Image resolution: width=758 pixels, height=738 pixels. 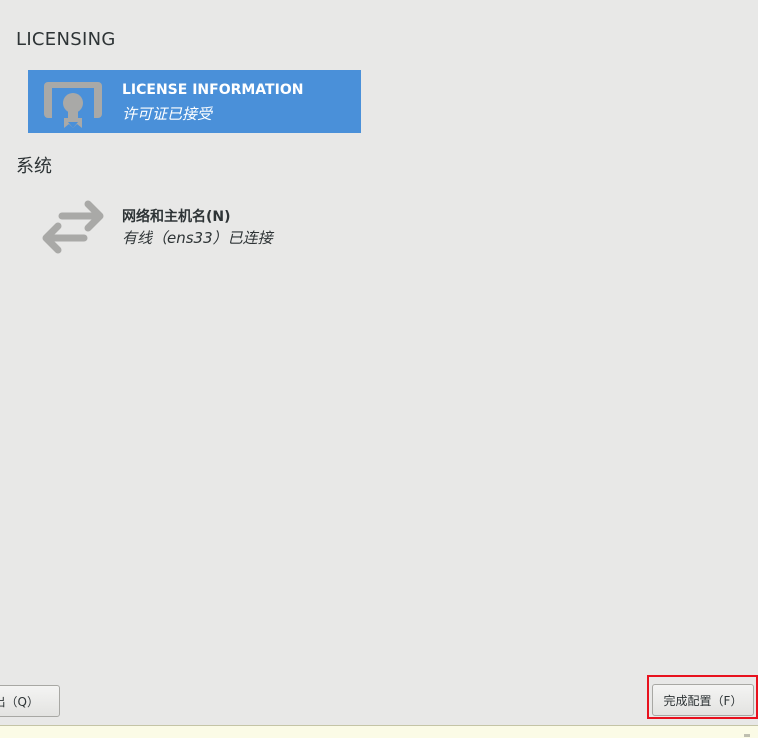 I want to click on spoke-status: 许可证已接受, so click(x=167, y=114).